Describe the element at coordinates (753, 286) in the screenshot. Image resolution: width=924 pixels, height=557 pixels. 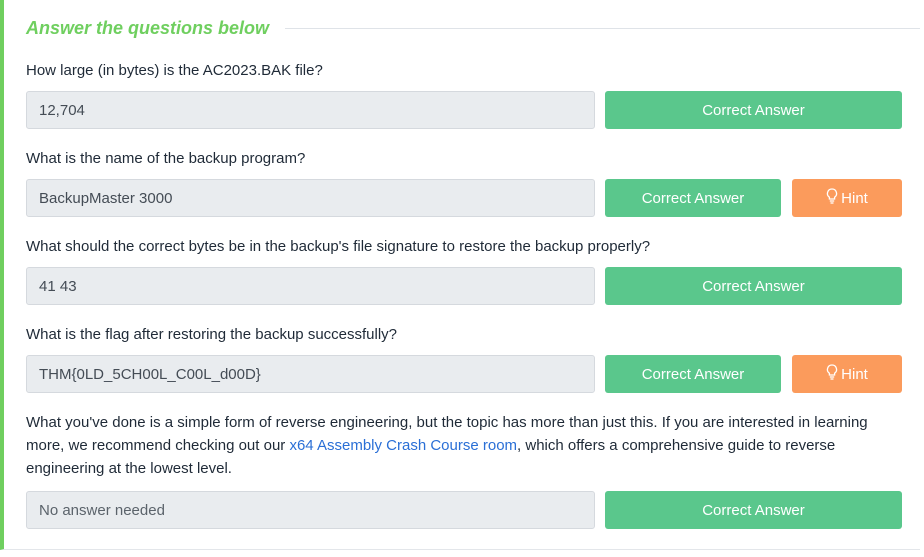
I see `correct-answer-button-3: Correct Answer` at that location.